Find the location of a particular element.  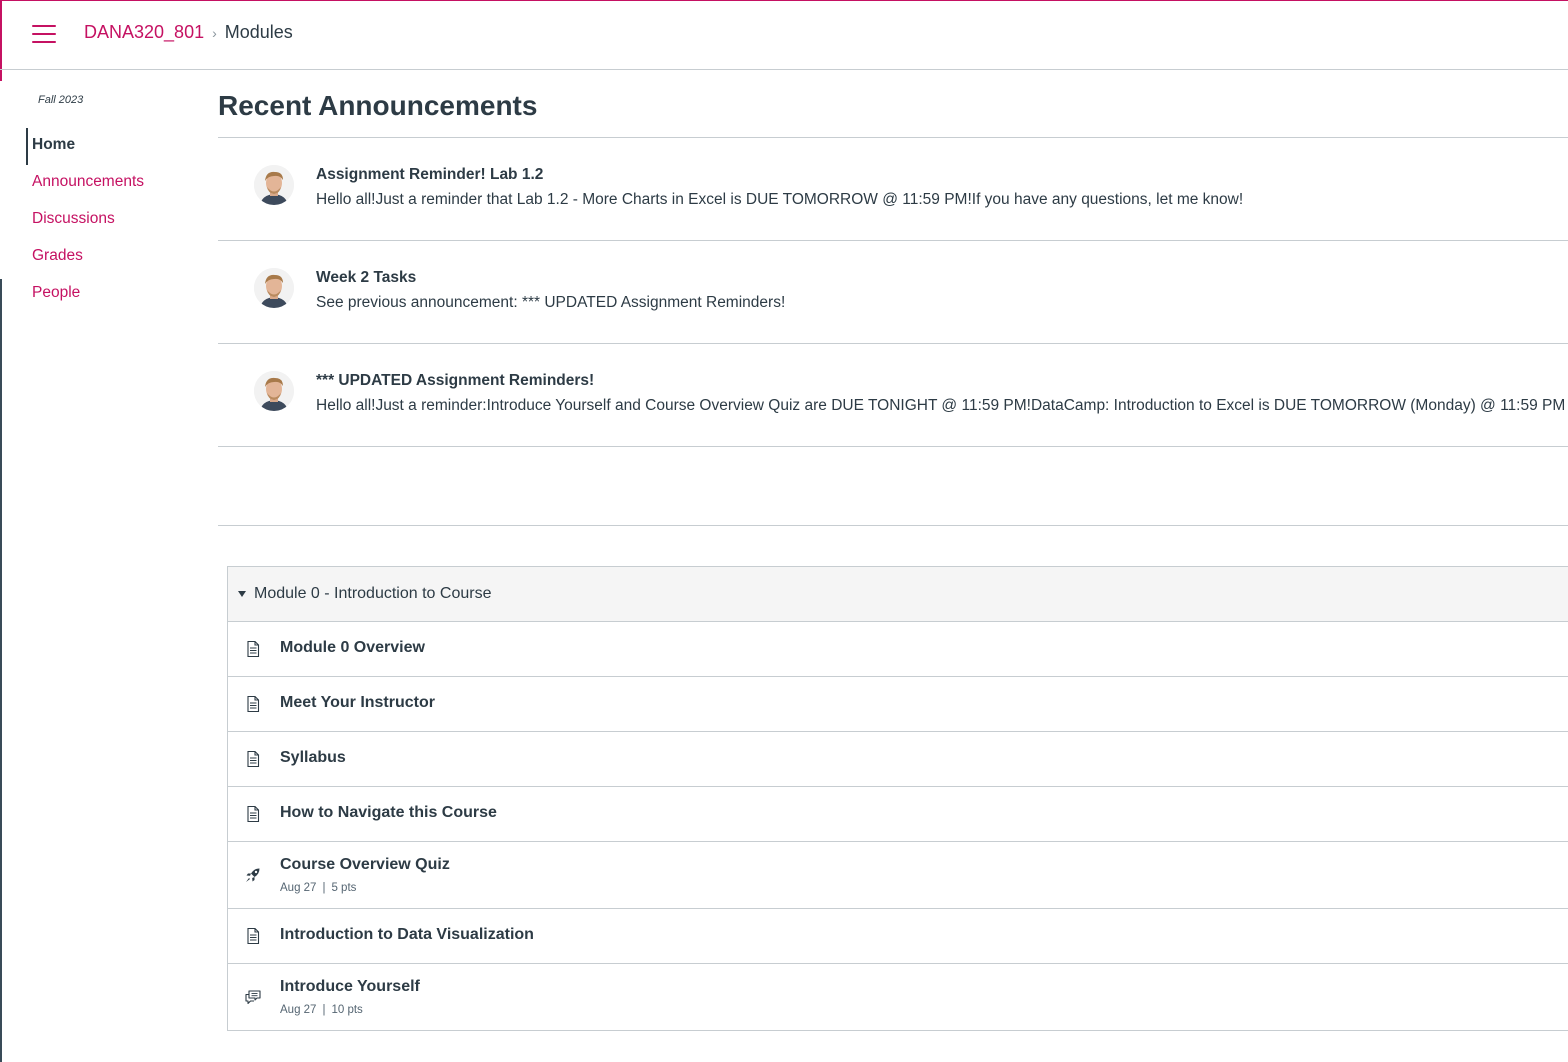

breadcrumb-current: Modules is located at coordinates (258, 32).